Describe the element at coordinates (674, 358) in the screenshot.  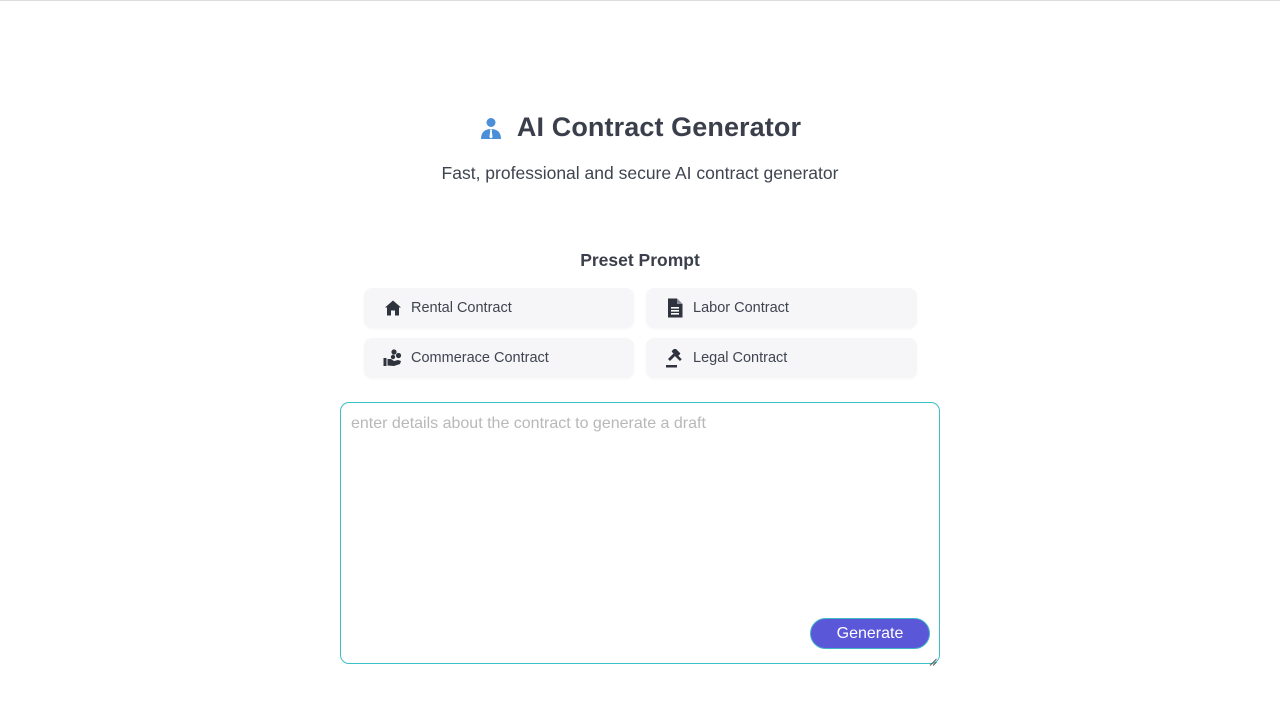
I see `gavel-icon` at that location.